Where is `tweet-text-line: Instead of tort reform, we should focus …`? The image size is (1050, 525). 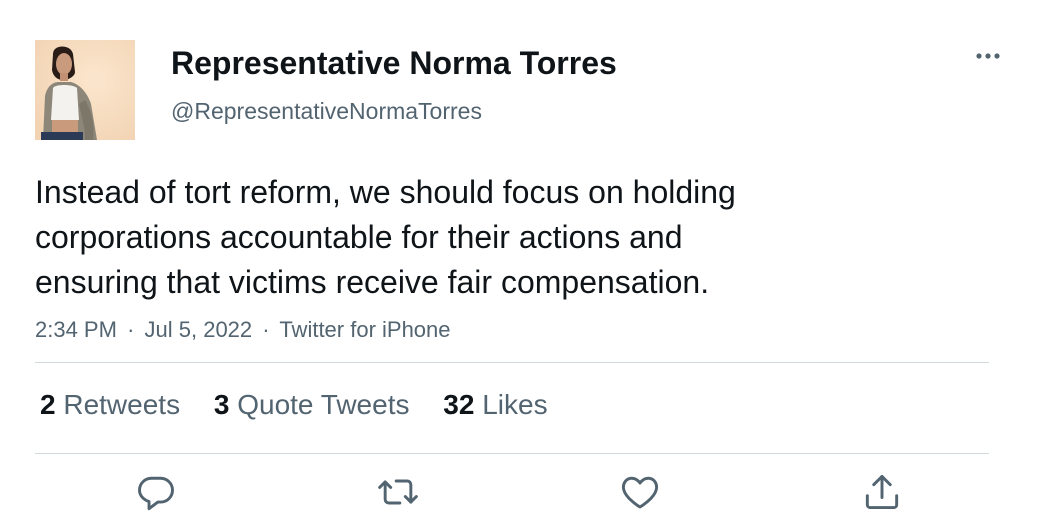 tweet-text-line: Instead of tort reform, we should focus … is located at coordinates (385, 192).